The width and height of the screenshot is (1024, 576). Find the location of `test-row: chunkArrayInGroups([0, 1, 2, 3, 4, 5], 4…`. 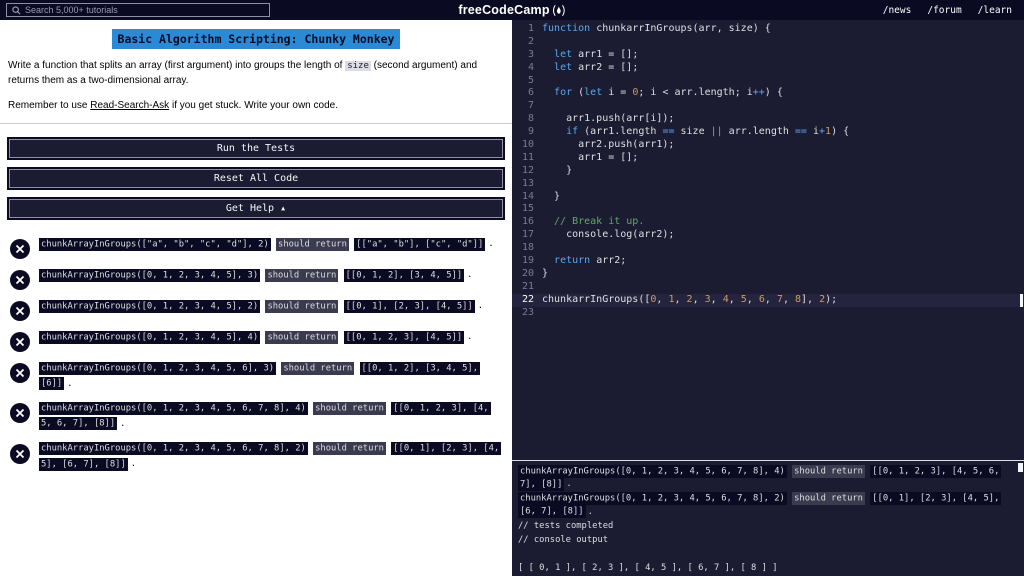

test-row: chunkArrayInGroups([0, 1, 2, 3, 4, 5], 4… is located at coordinates (257, 341).